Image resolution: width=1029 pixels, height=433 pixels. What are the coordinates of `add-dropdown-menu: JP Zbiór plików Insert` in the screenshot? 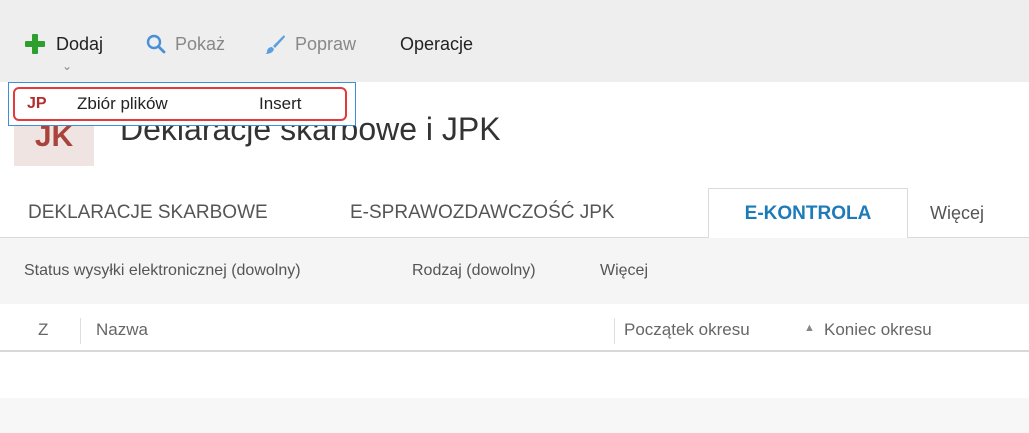 It's located at (182, 104).